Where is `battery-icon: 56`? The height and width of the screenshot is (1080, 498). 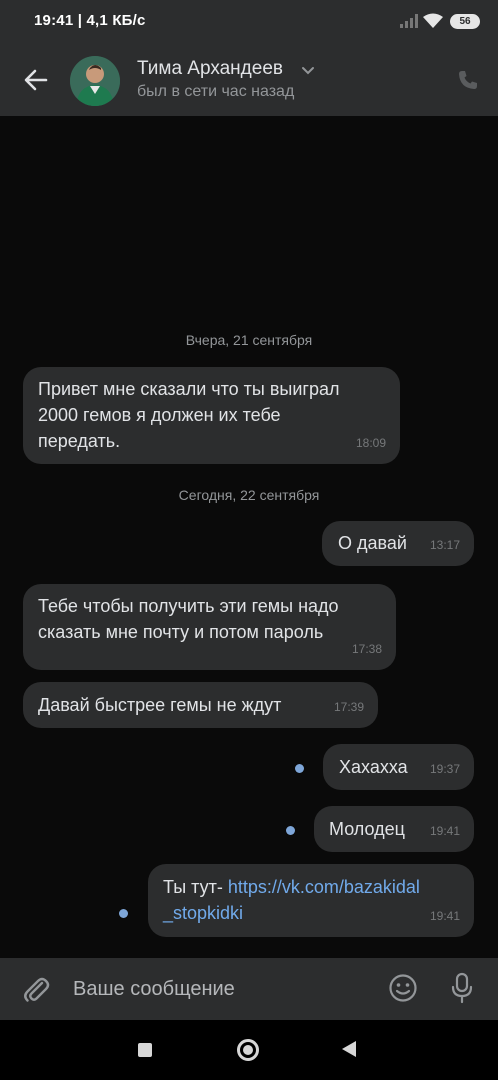
battery-icon: 56 is located at coordinates (465, 21).